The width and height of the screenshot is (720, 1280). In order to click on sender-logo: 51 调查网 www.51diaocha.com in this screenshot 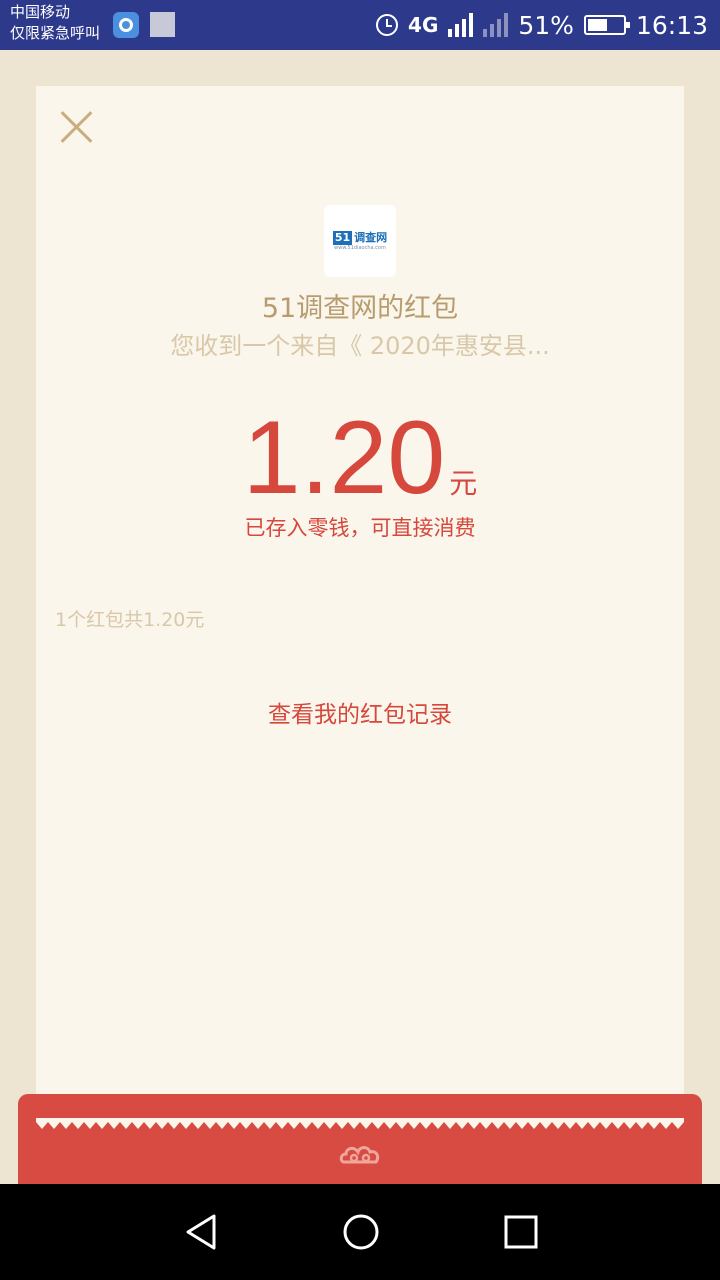, I will do `click(360, 241)`.